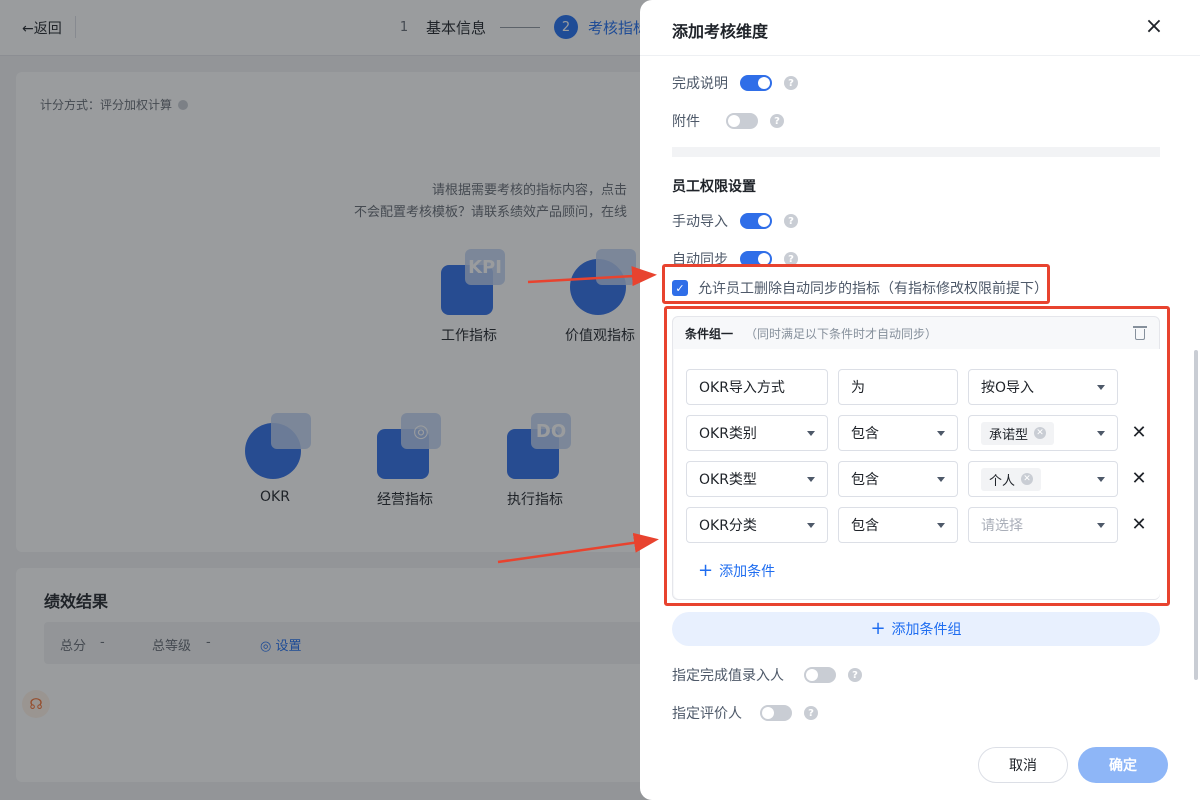 Image resolution: width=1200 pixels, height=800 pixels. What do you see at coordinates (1043, 525) in the screenshot?
I see `condition-value-select: 请选择` at bounding box center [1043, 525].